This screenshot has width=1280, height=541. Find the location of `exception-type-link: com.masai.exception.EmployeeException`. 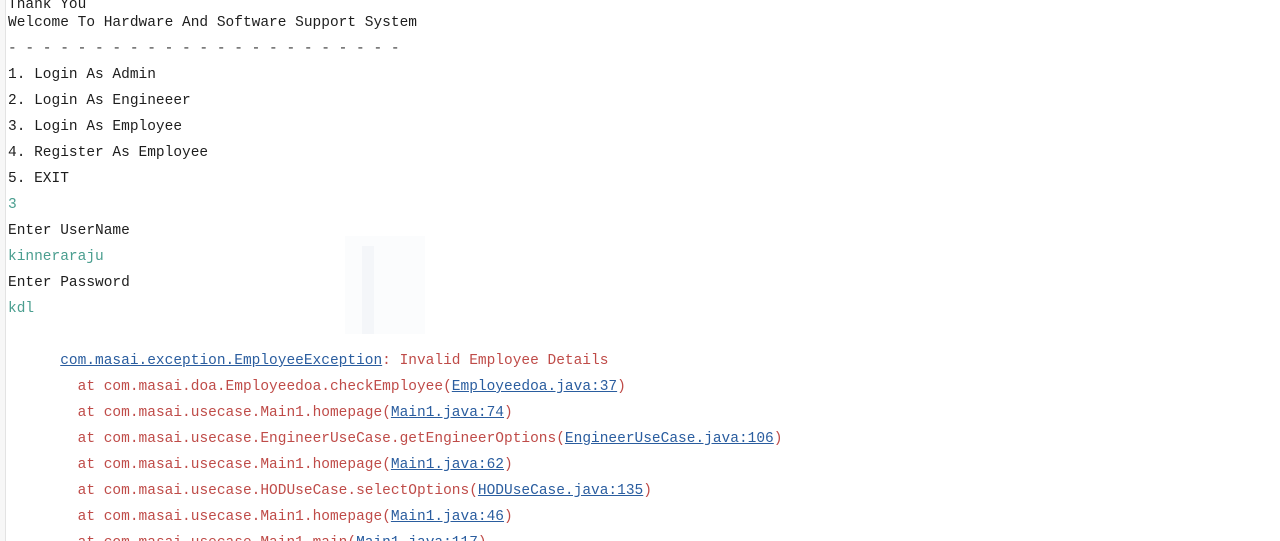

exception-type-link: com.masai.exception.EmployeeException is located at coordinates (221, 361).